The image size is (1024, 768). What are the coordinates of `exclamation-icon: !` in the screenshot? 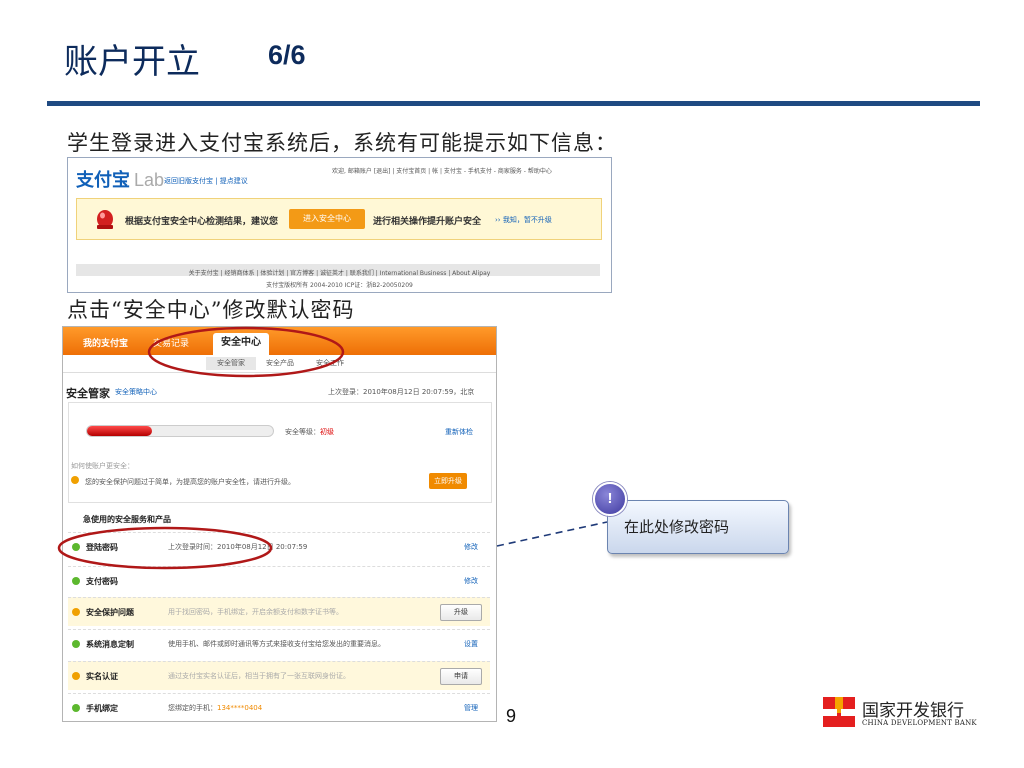 It's located at (610, 499).